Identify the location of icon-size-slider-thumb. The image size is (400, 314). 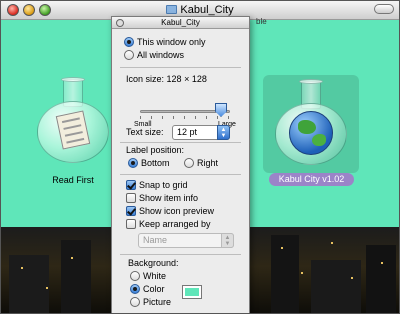
(221, 110).